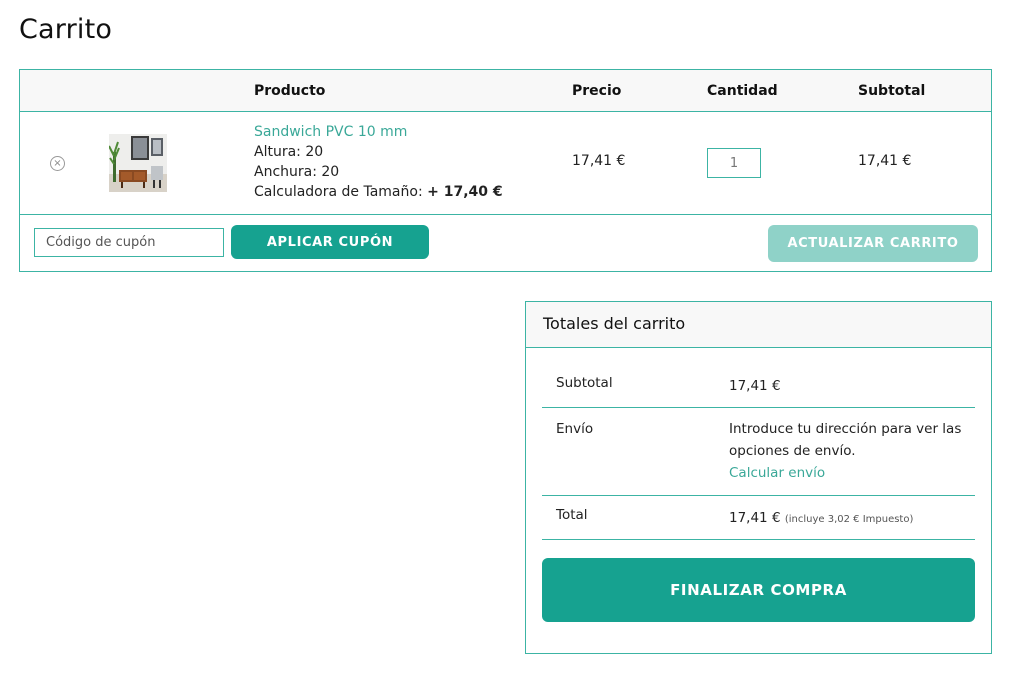 Image resolution: width=1024 pixels, height=680 pixels. I want to click on close-circle-icon: ×, so click(57, 163).